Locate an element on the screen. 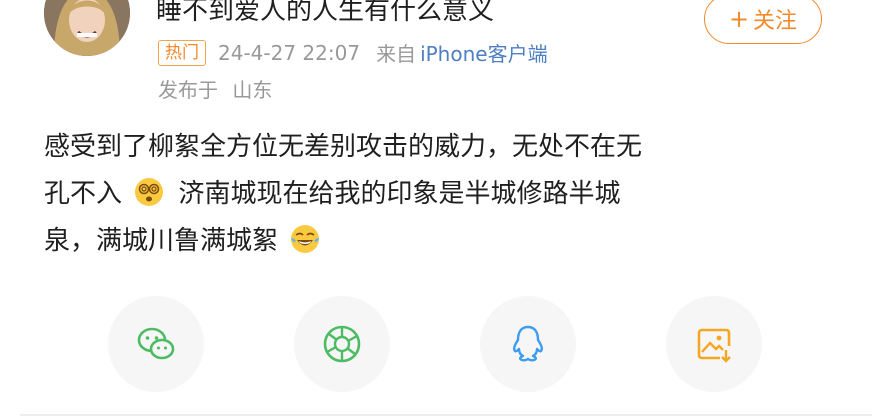 The height and width of the screenshot is (418, 892). location-value: 山东 is located at coordinates (252, 90).